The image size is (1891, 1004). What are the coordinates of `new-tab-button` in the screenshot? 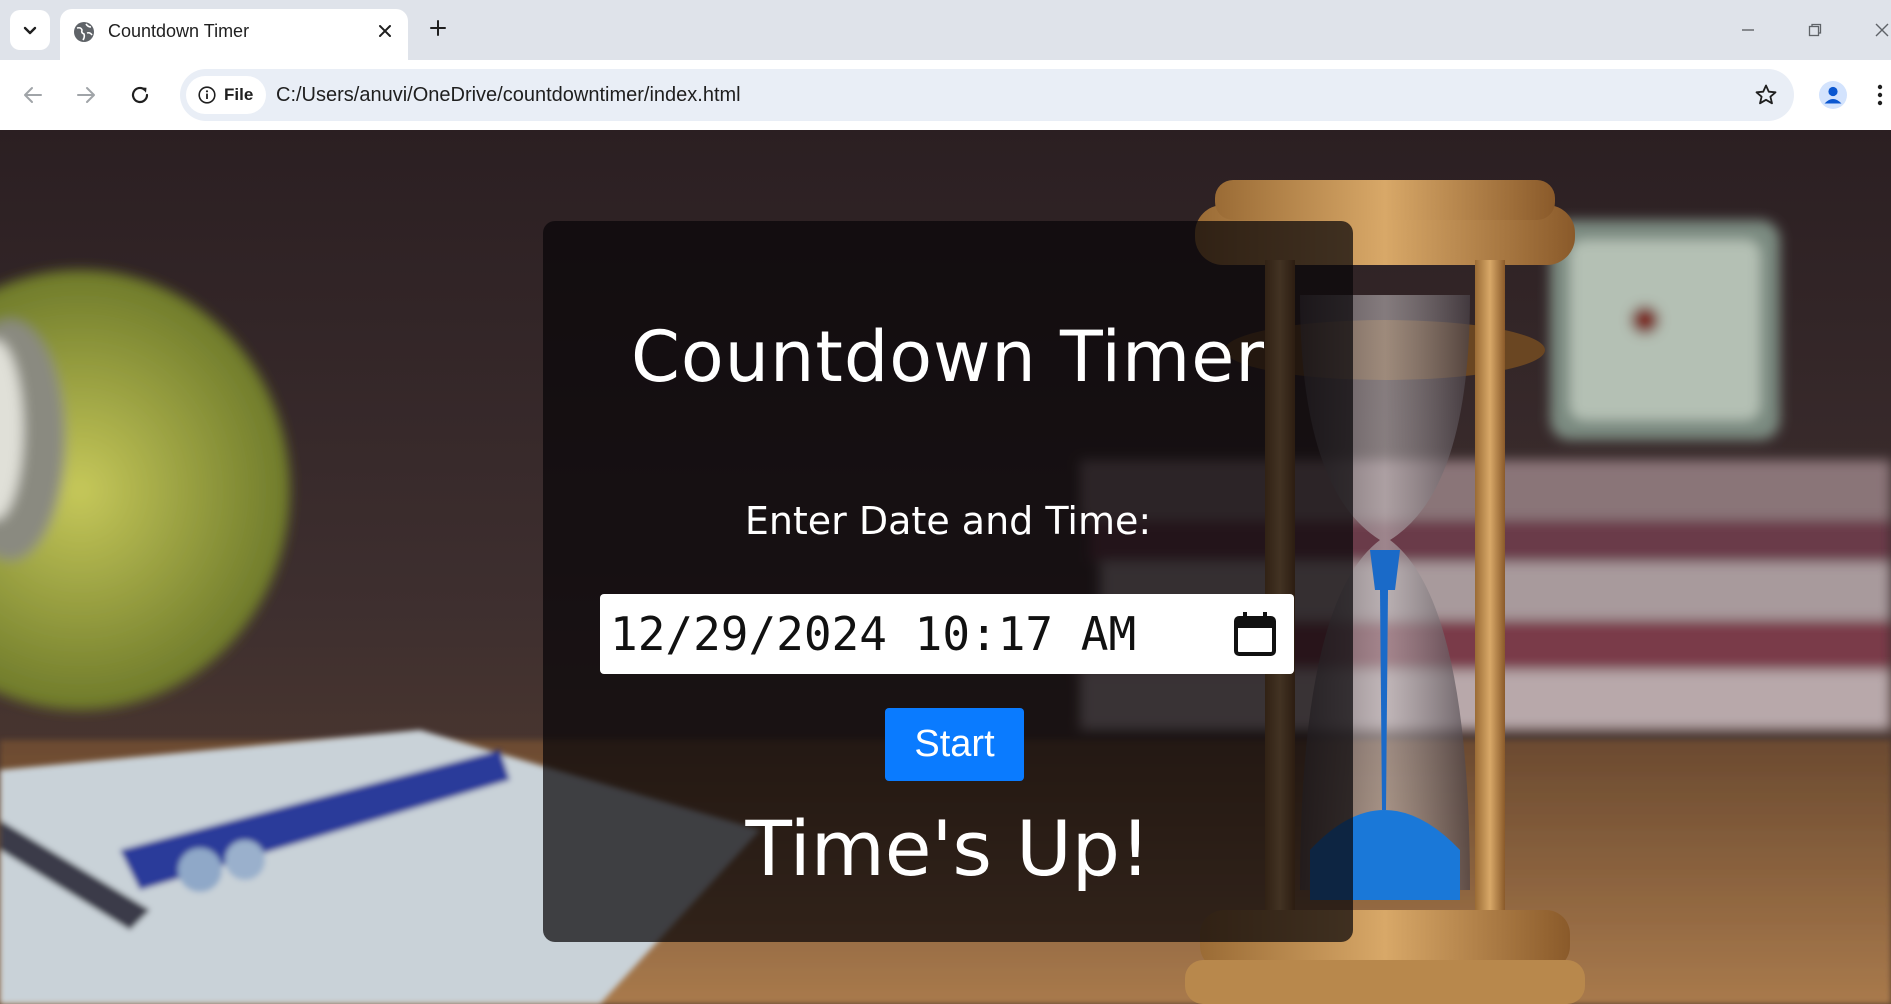 It's located at (438, 28).